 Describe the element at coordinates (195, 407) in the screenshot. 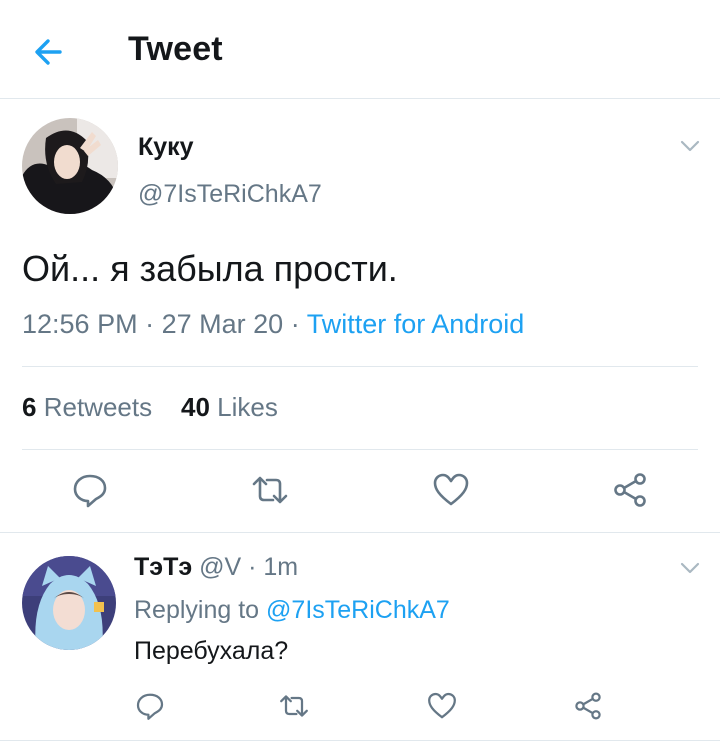

I see `likes-count: 40` at that location.